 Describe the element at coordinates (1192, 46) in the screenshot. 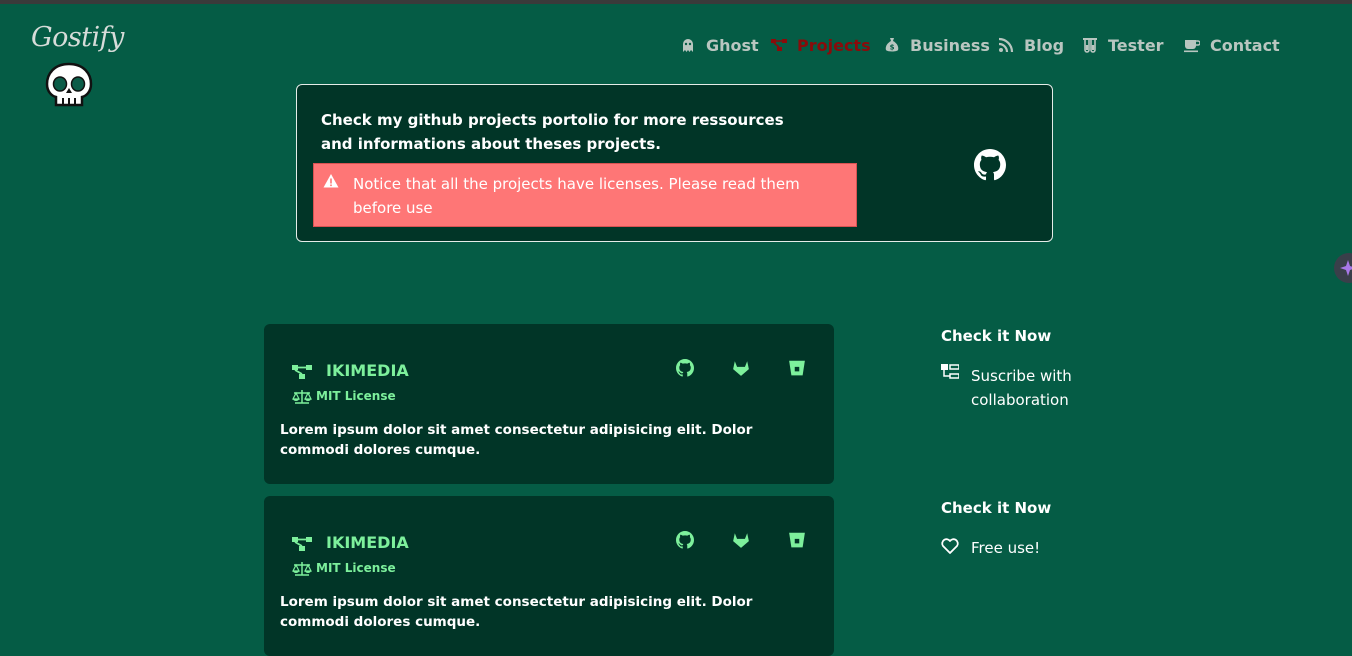

I see `coffee-cup-icon` at that location.